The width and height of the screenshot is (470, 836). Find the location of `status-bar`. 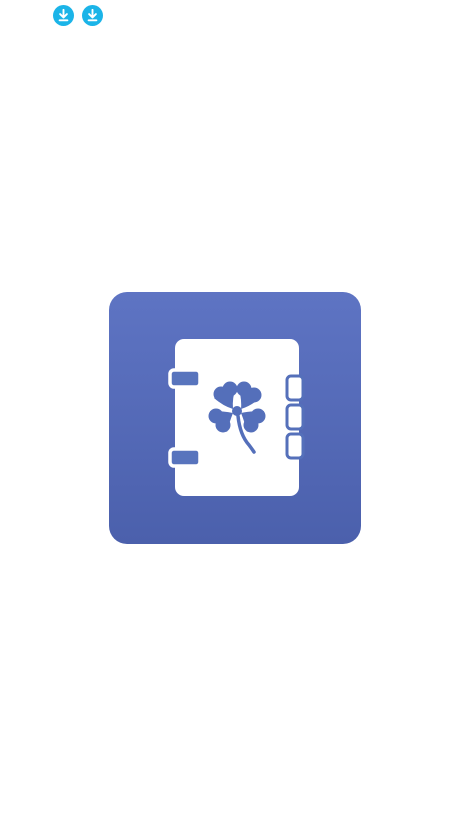

status-bar is located at coordinates (235, 16).